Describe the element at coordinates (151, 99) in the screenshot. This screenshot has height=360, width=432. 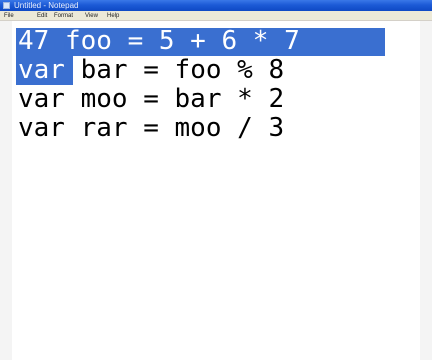
I see `code-line-3: var moo = bar * 2` at that location.